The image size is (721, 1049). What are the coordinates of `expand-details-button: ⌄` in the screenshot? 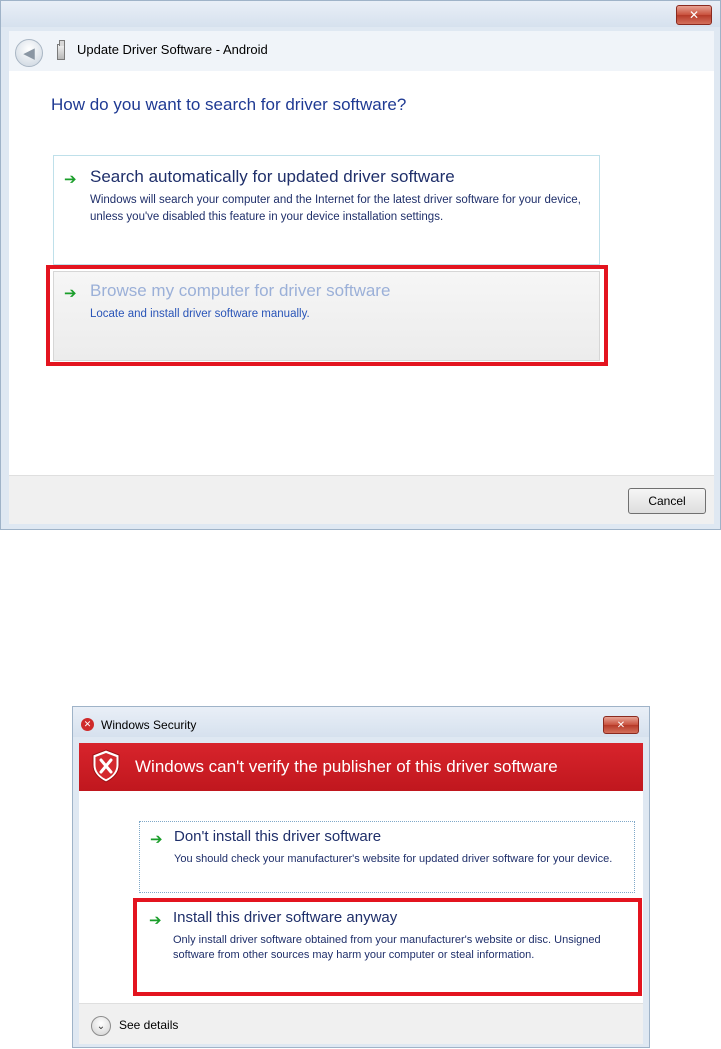 It's located at (101, 1026).